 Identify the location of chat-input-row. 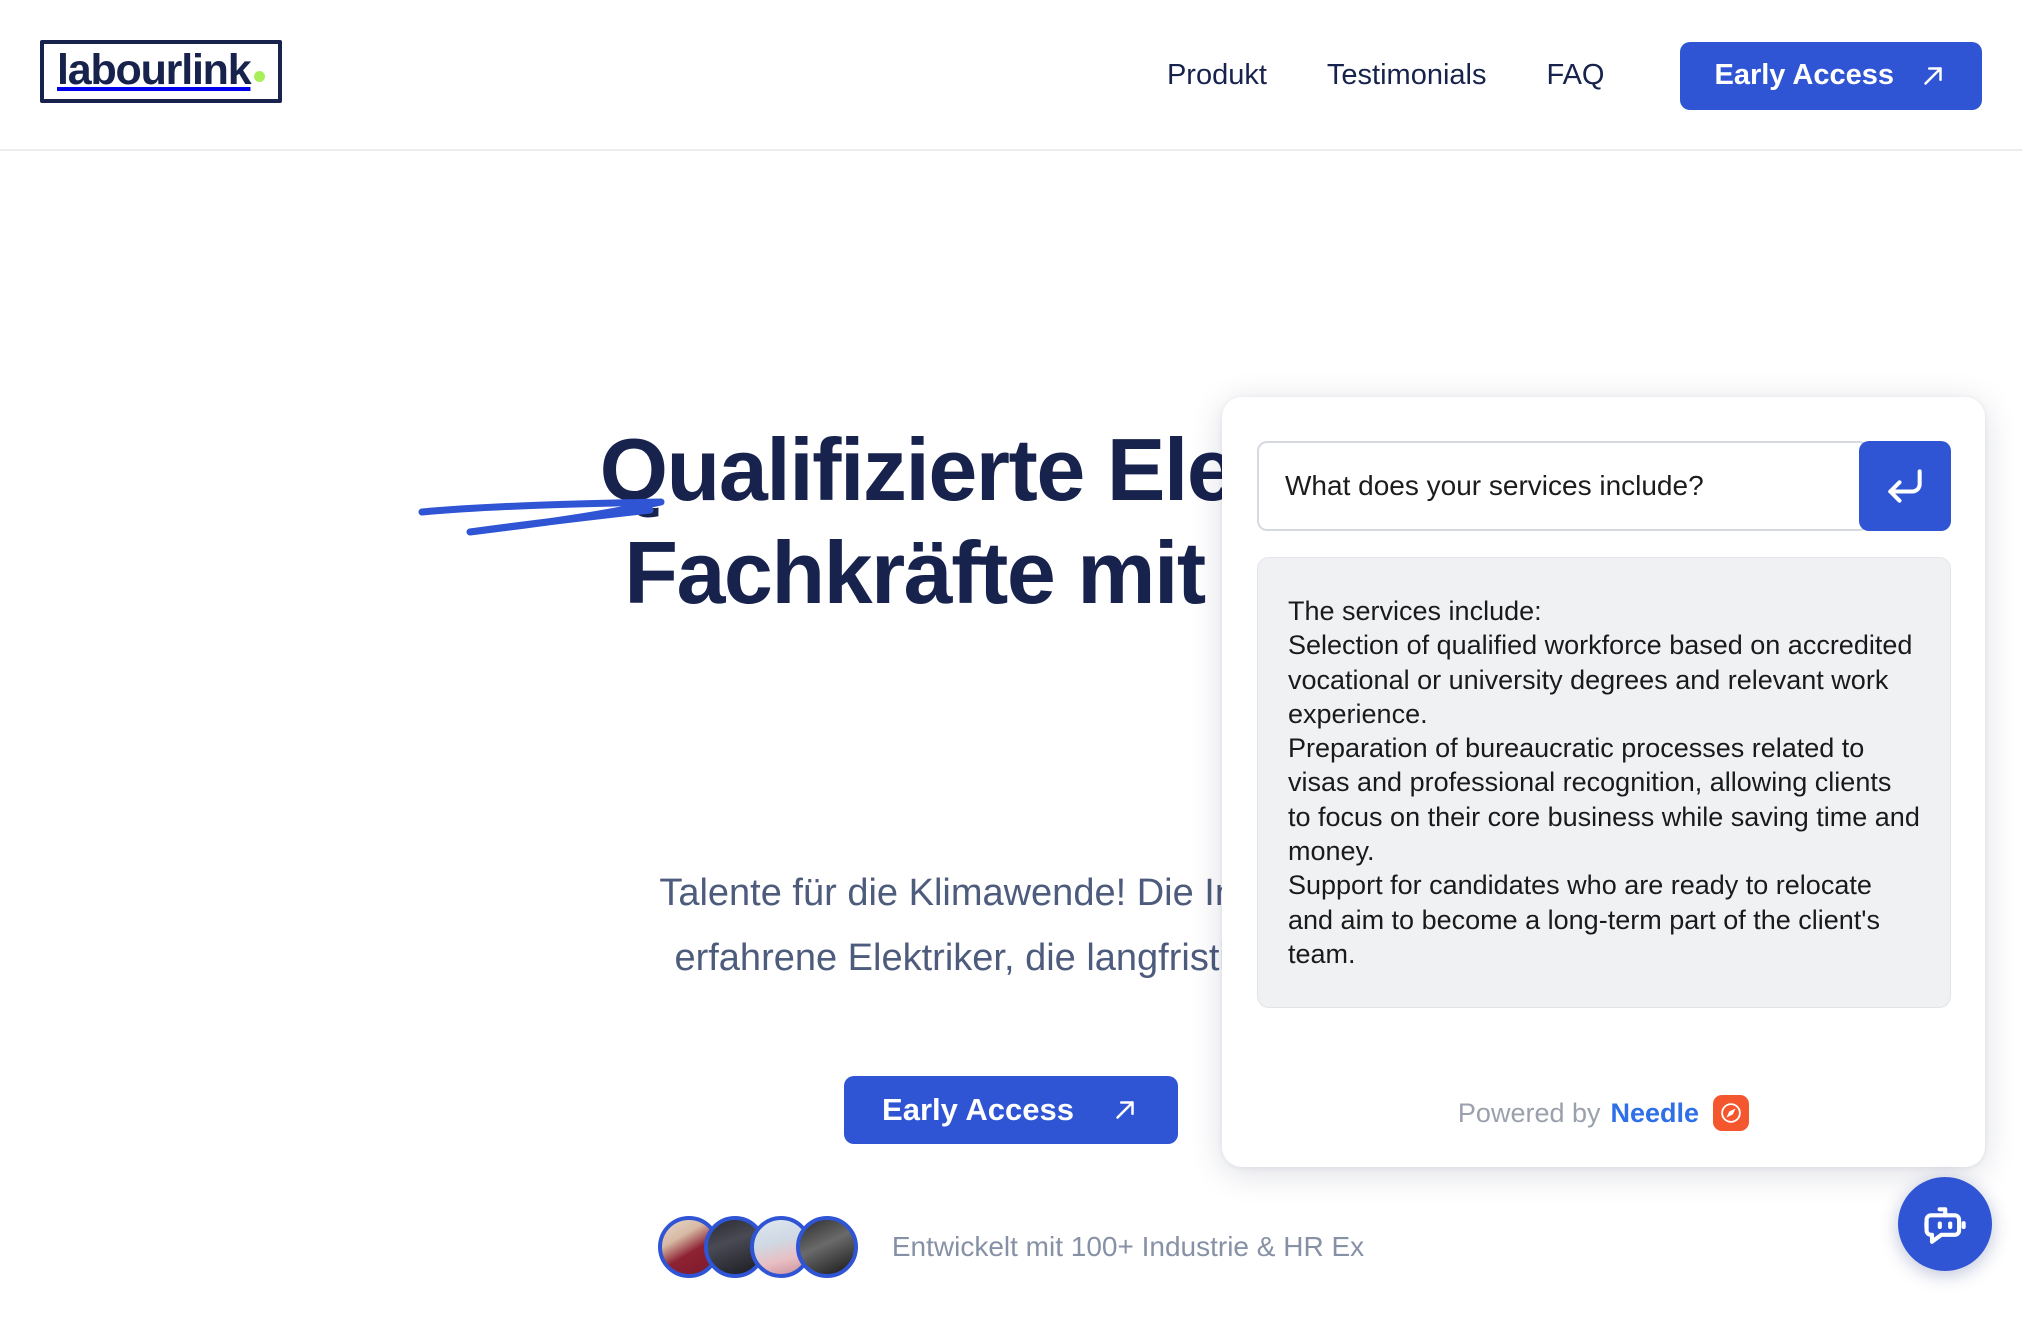
(1604, 486).